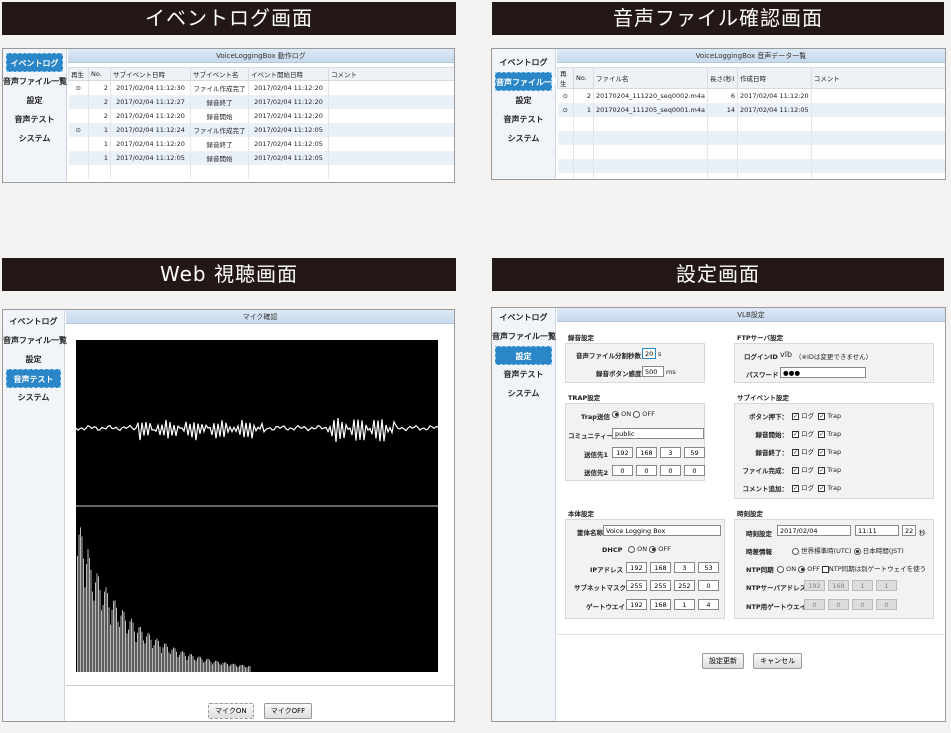 Image resolution: width=951 pixels, height=733 pixels. I want to click on utc-radio, so click(795, 551).